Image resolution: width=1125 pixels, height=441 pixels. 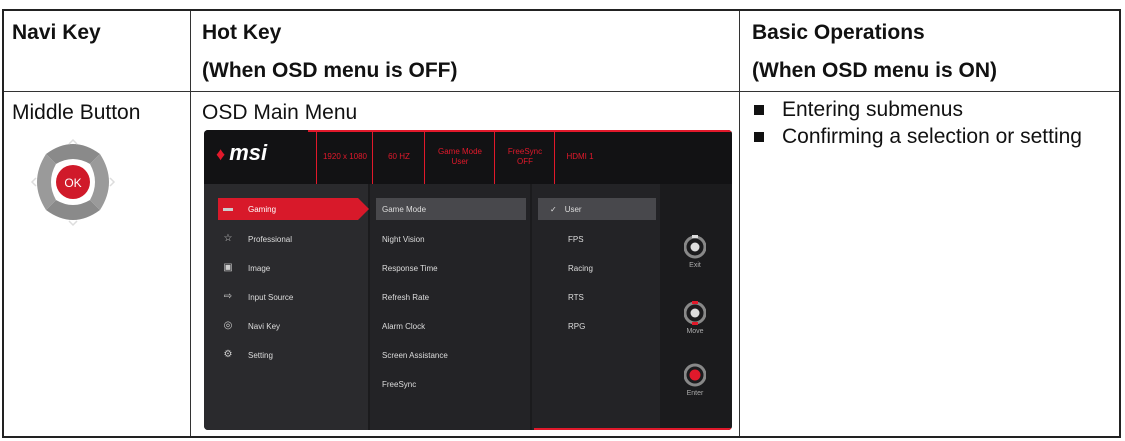 I want to click on check-icon: ✓, so click(x=553, y=209).